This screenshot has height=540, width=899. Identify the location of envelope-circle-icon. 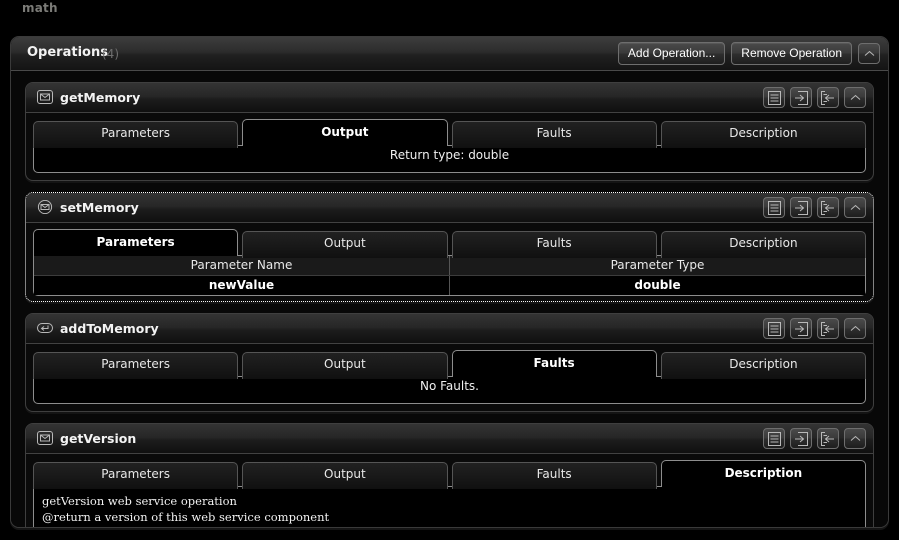
(45, 207).